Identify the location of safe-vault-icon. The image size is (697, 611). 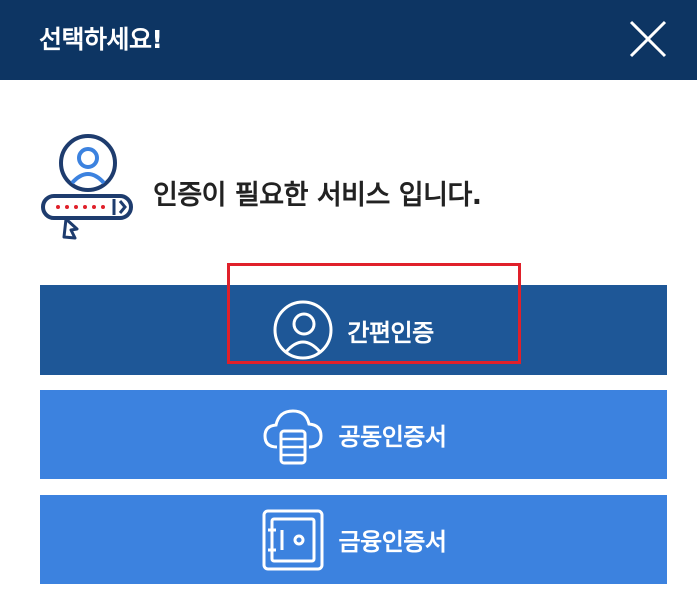
(293, 539).